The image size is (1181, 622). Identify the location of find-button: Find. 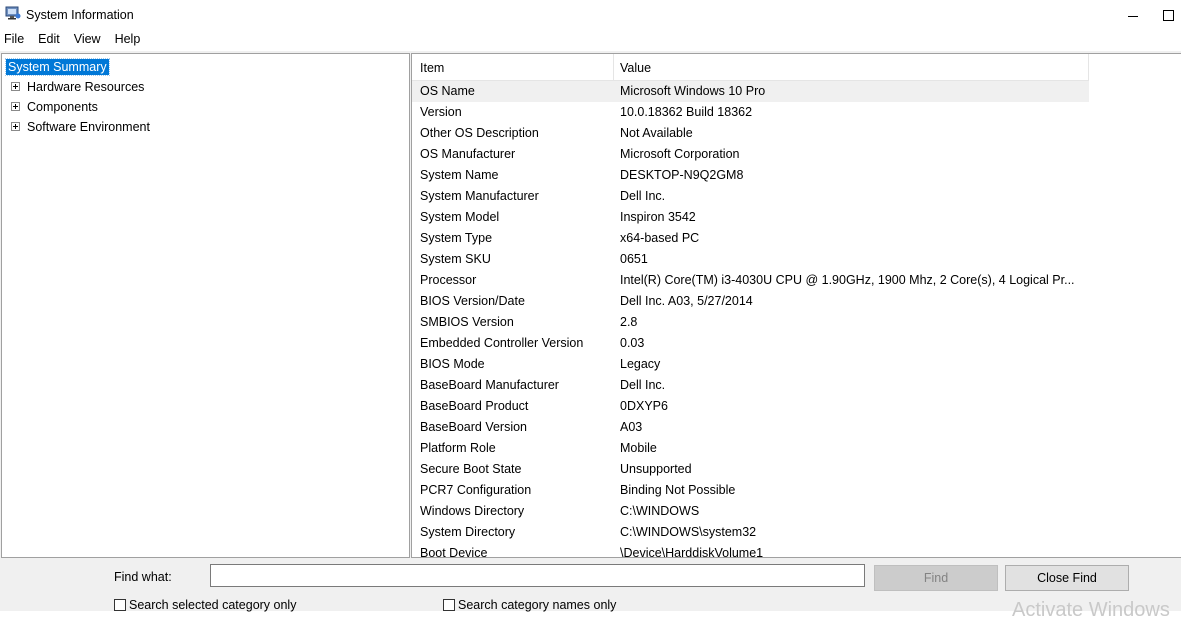
(936, 578).